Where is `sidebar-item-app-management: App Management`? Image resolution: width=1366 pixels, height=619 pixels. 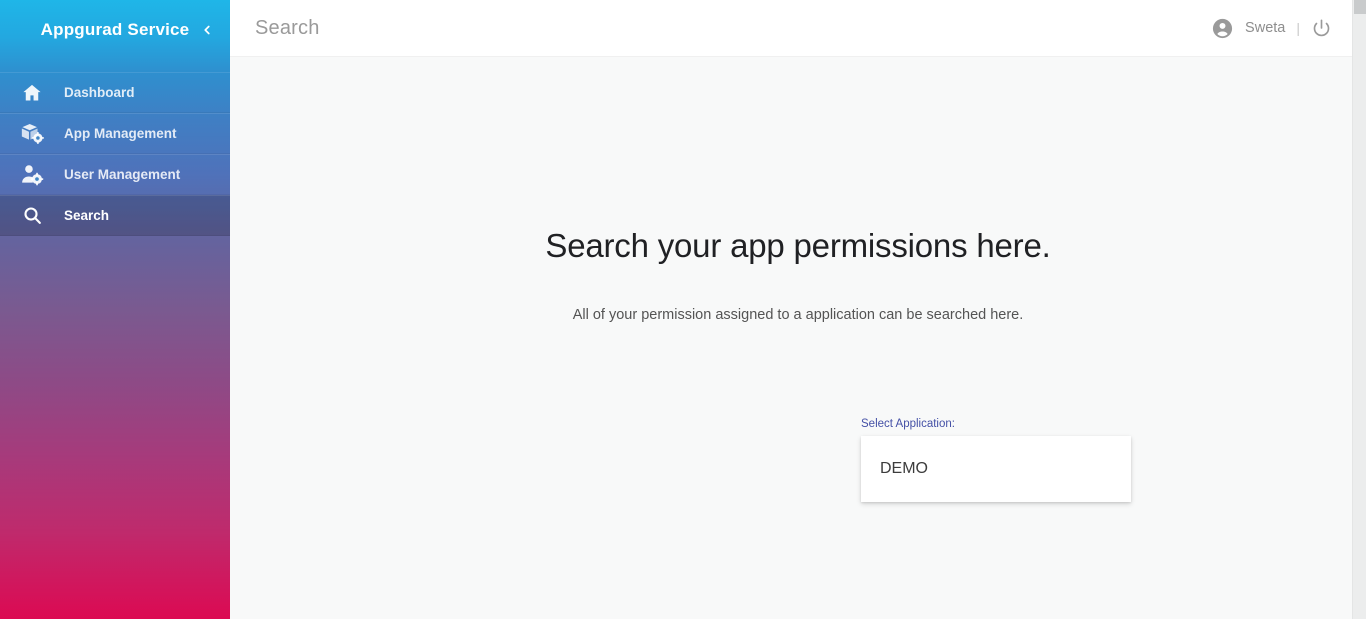 sidebar-item-app-management: App Management is located at coordinates (115, 133).